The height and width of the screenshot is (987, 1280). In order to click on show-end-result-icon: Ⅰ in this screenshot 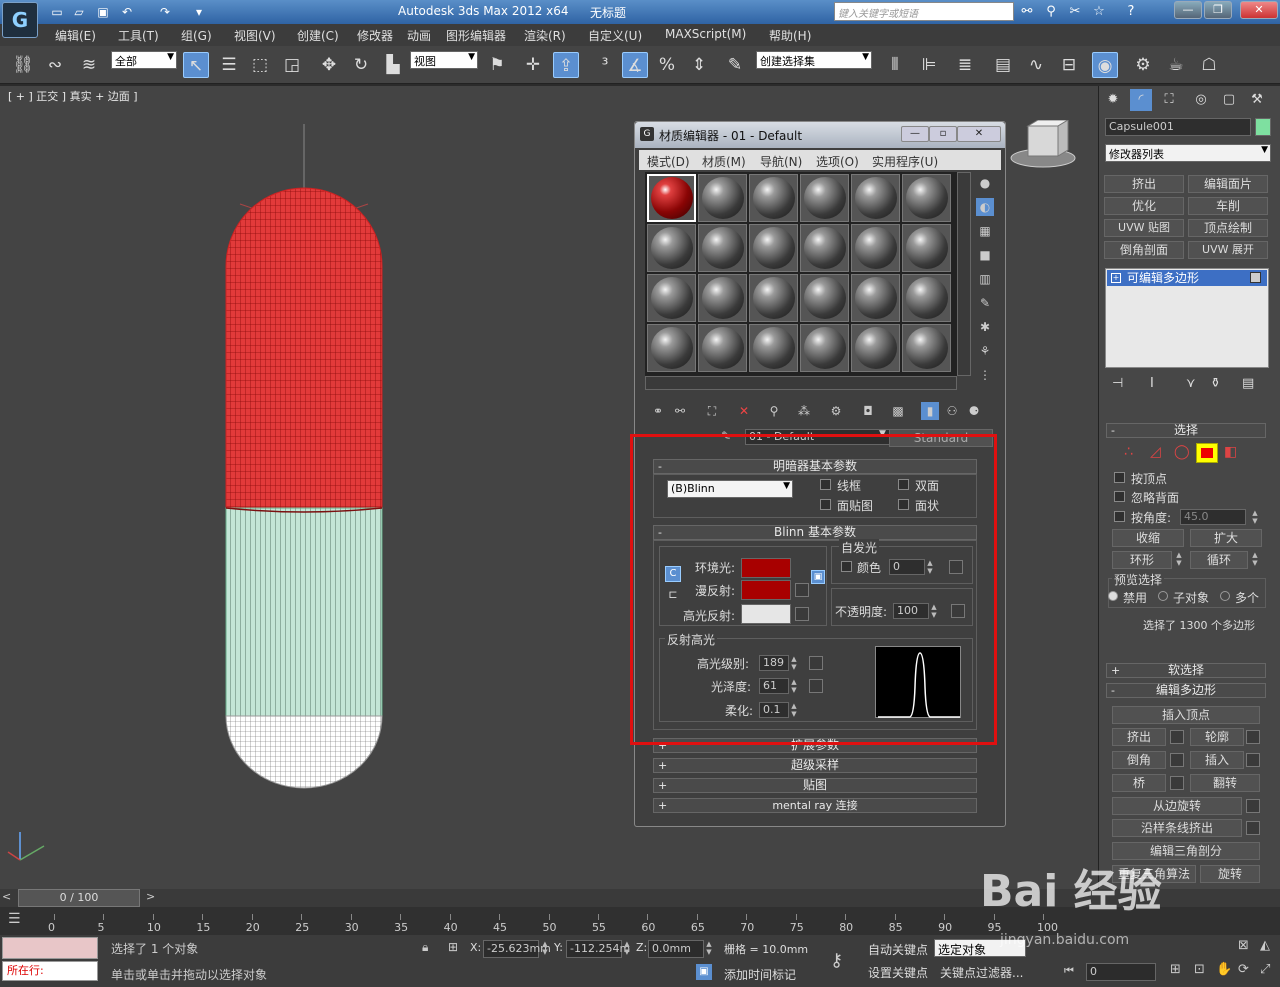, I will do `click(1152, 383)`.